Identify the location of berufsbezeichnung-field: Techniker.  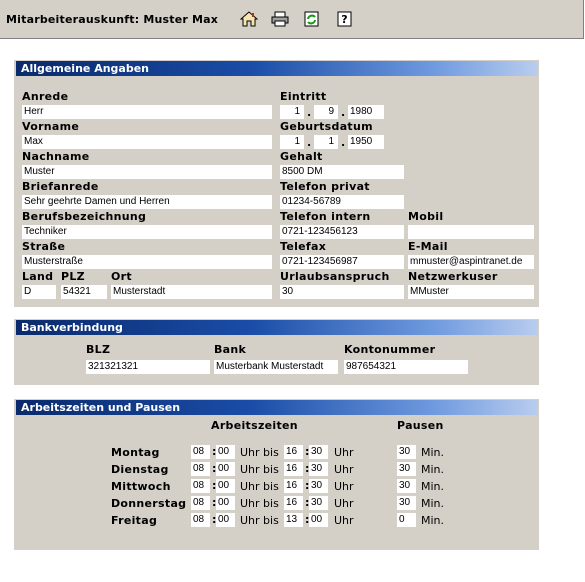
(147, 232).